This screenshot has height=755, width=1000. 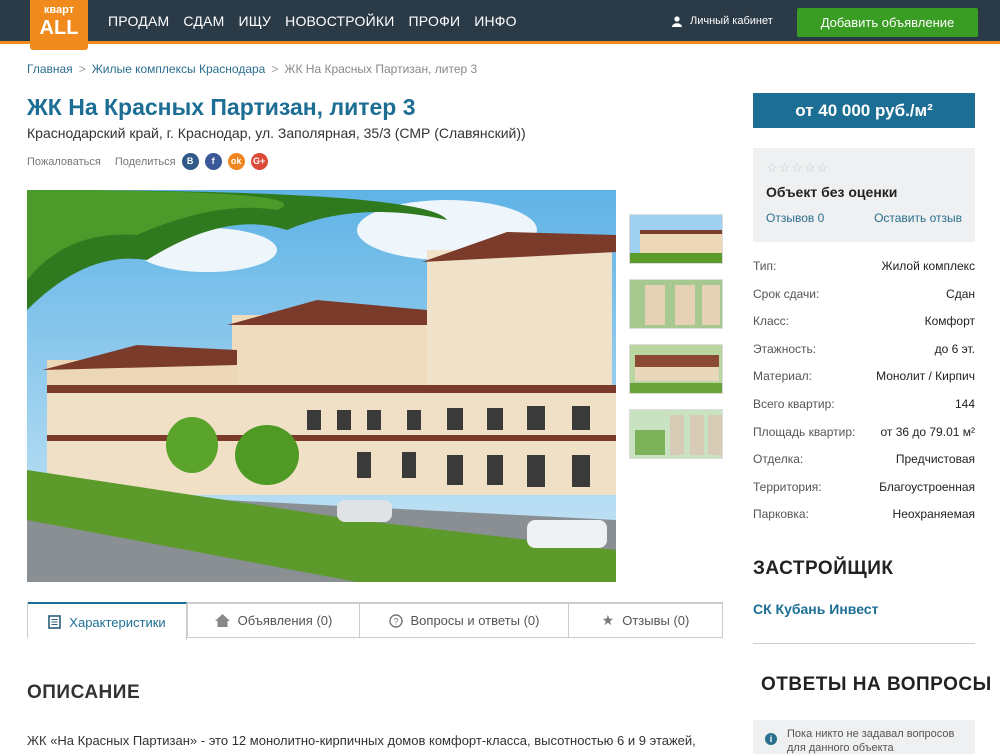 I want to click on tab-label: Отзывы (0), so click(x=656, y=620).